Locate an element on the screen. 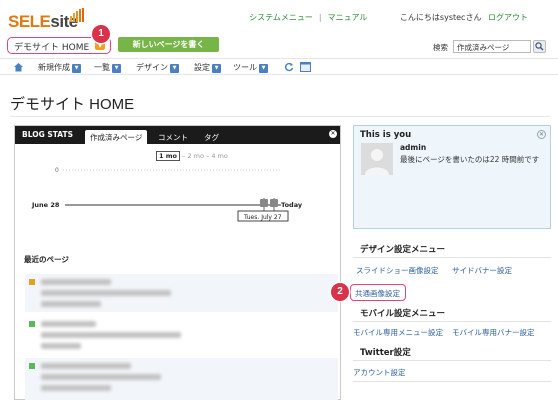 The image size is (558, 400). logo-wordmark-accent: SELE is located at coordinates (29, 21).